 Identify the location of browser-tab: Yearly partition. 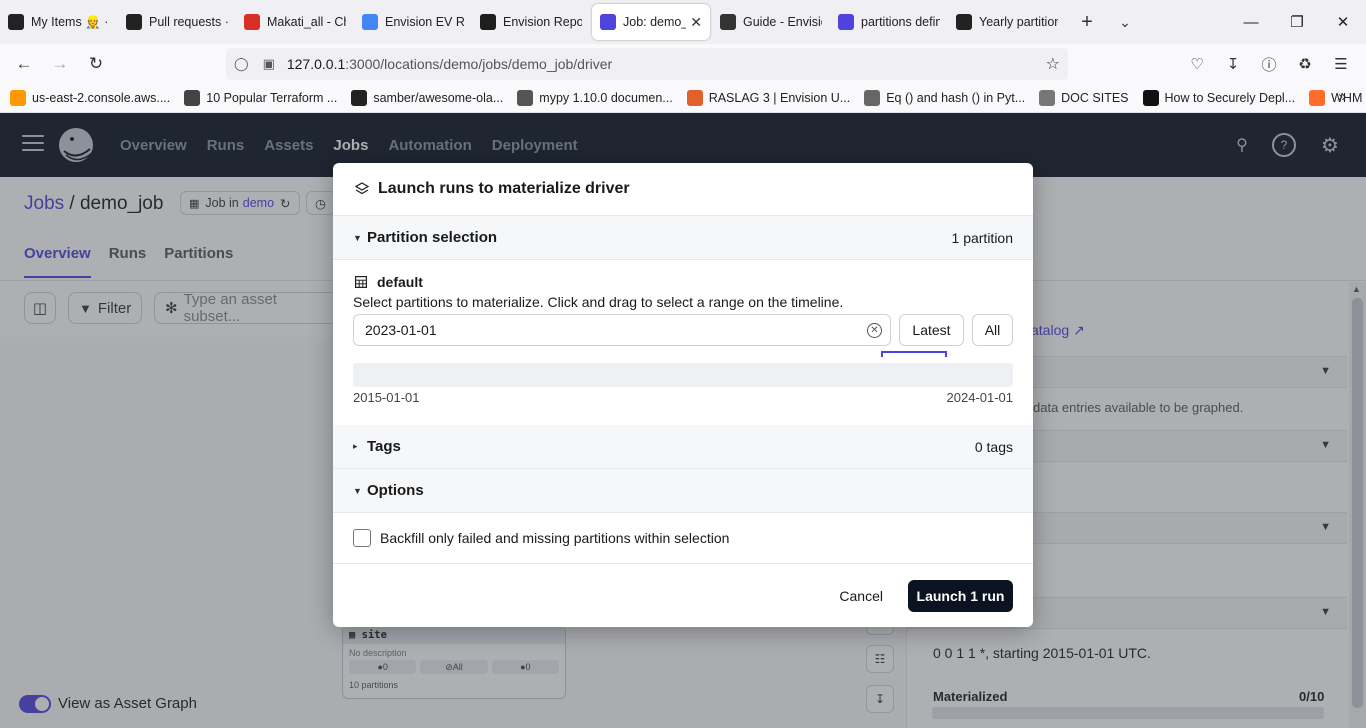
(1007, 22).